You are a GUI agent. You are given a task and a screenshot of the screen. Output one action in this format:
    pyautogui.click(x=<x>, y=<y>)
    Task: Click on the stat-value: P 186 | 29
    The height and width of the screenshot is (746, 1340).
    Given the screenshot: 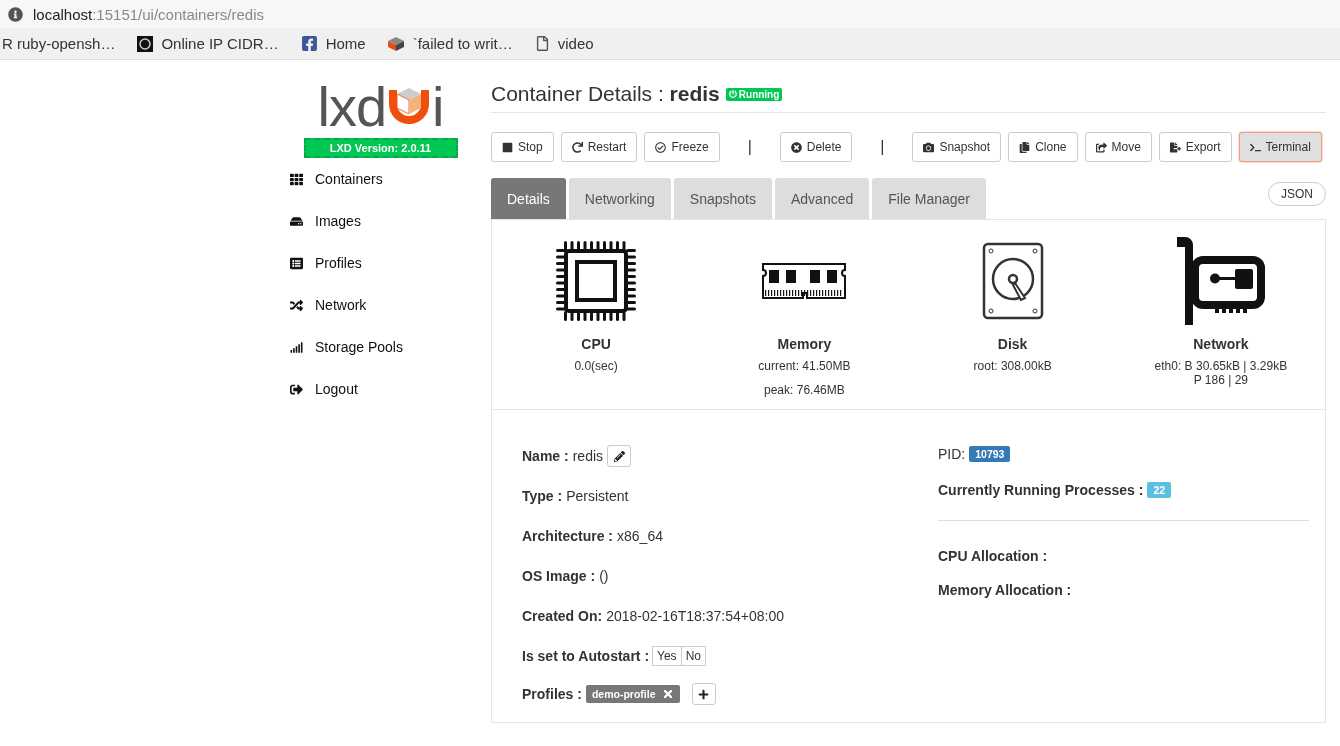 What is the action you would take?
    pyautogui.click(x=1220, y=380)
    